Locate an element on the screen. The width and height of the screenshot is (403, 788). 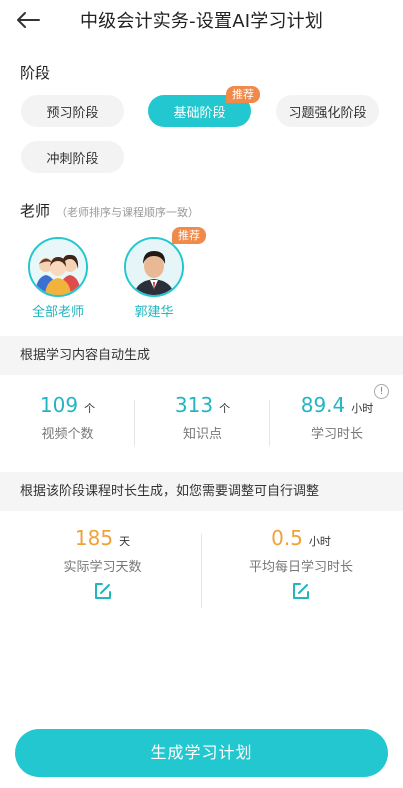
header: 中级会计实务-设置AI学习计划 is located at coordinates (201, 20).